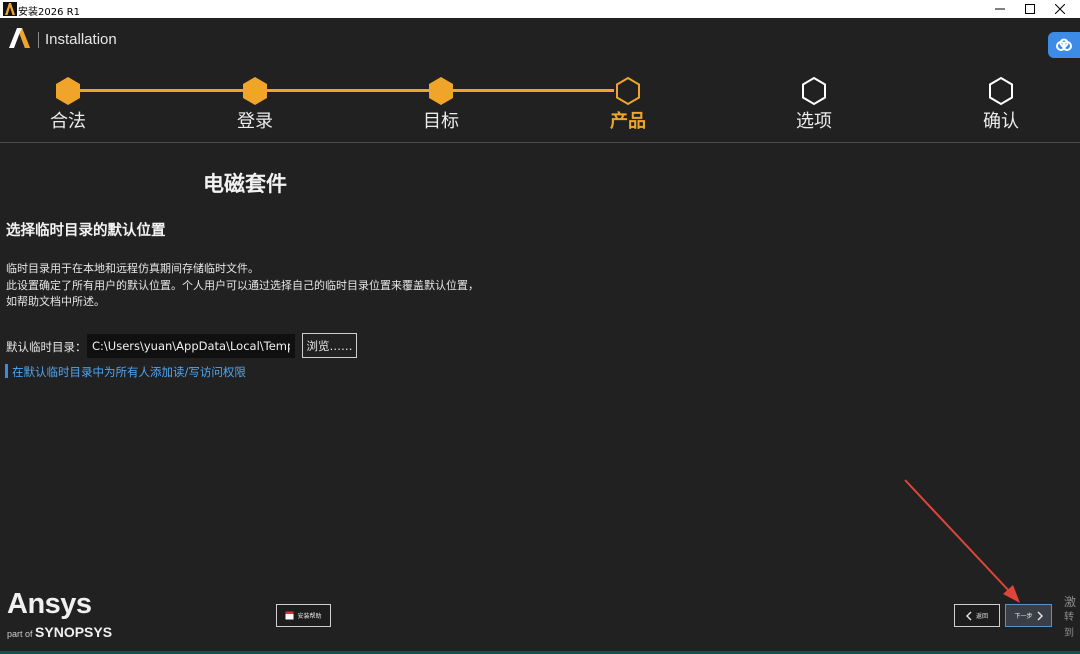 The width and height of the screenshot is (1080, 654). Describe the element at coordinates (1023, 616) in the screenshot. I see `next-label: 下一步` at that location.